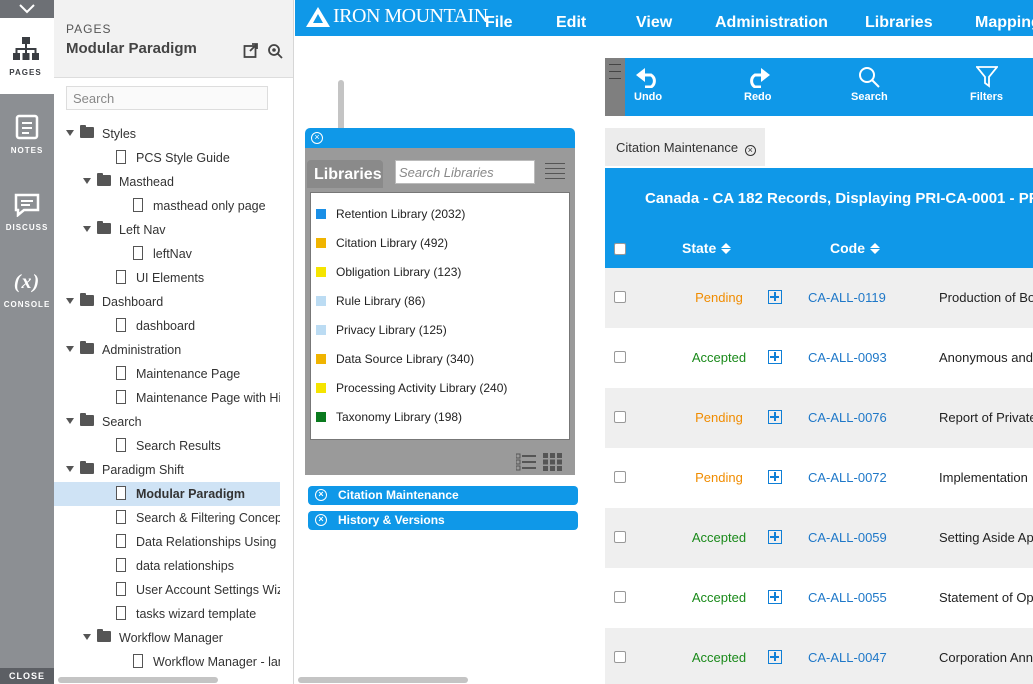  What do you see at coordinates (771, 23) in the screenshot?
I see `menu-administration: Administration` at bounding box center [771, 23].